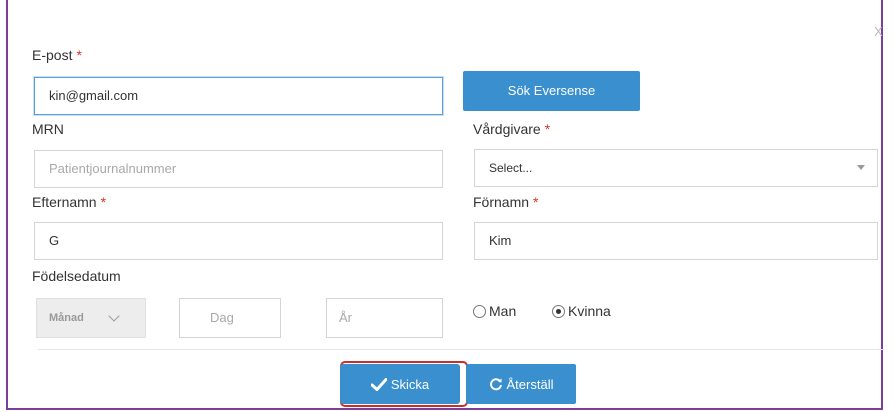  What do you see at coordinates (76, 276) in the screenshot?
I see `birthdate-label: Födelsedatum` at bounding box center [76, 276].